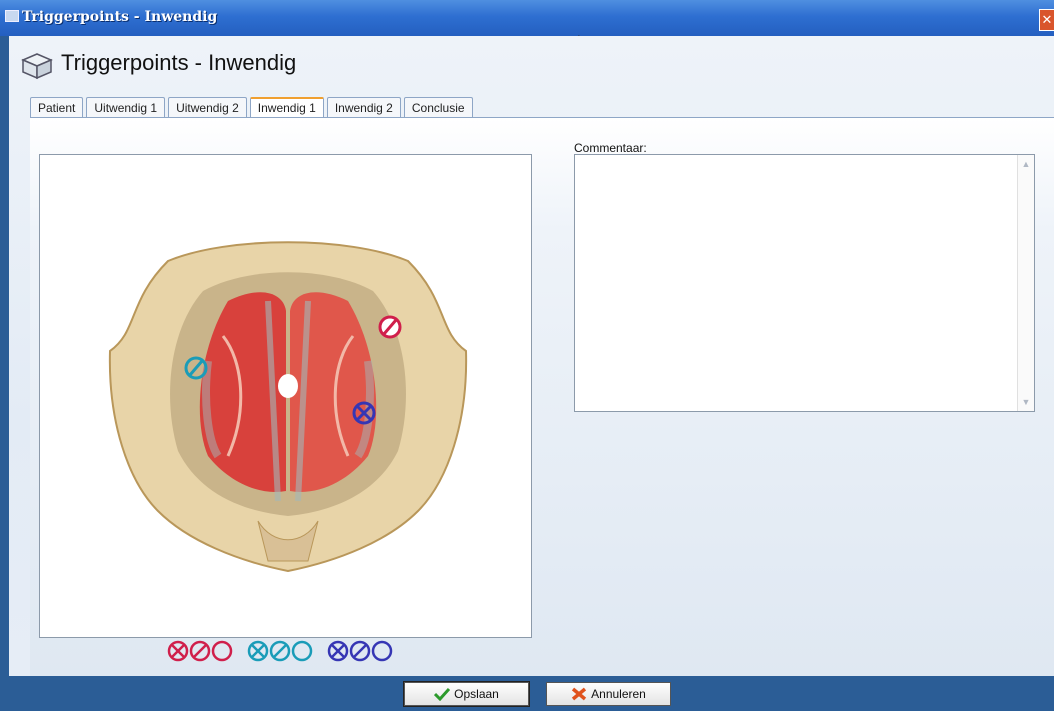 The height and width of the screenshot is (711, 1054). I want to click on close-icon: ✕, so click(1046, 20).